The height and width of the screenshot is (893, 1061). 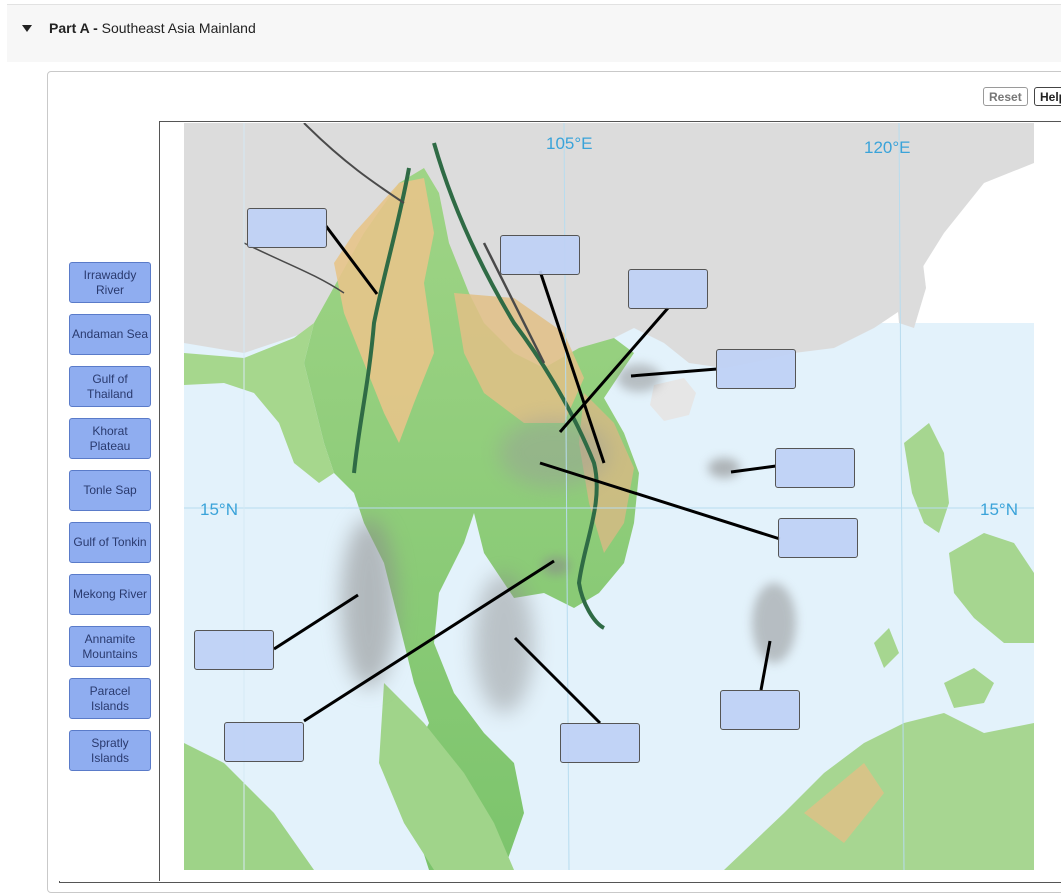 I want to click on label-chip-khorat-plateau: Khorat Plateau, so click(x=110, y=438).